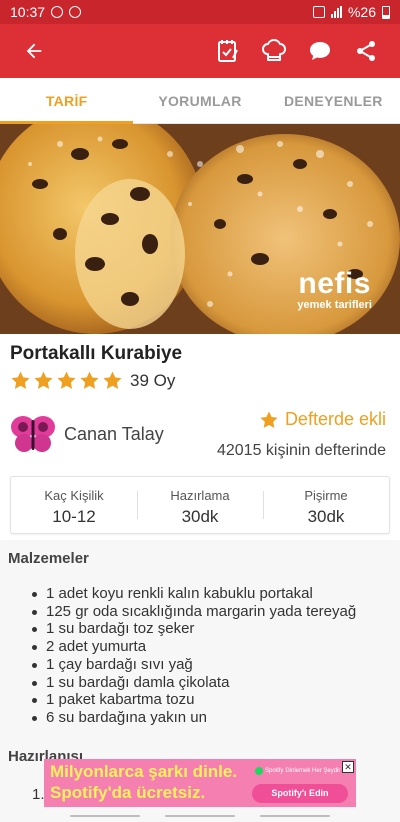 The image size is (400, 822). What do you see at coordinates (361, 12) in the screenshot?
I see `battery-percent: %26` at bounding box center [361, 12].